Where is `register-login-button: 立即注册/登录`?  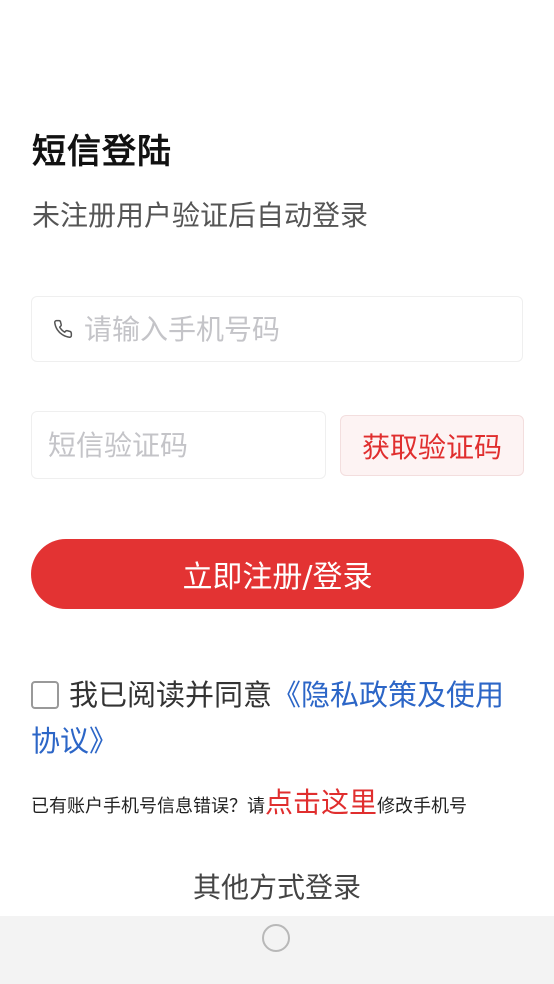 register-login-button: 立即注册/登录 is located at coordinates (277, 574).